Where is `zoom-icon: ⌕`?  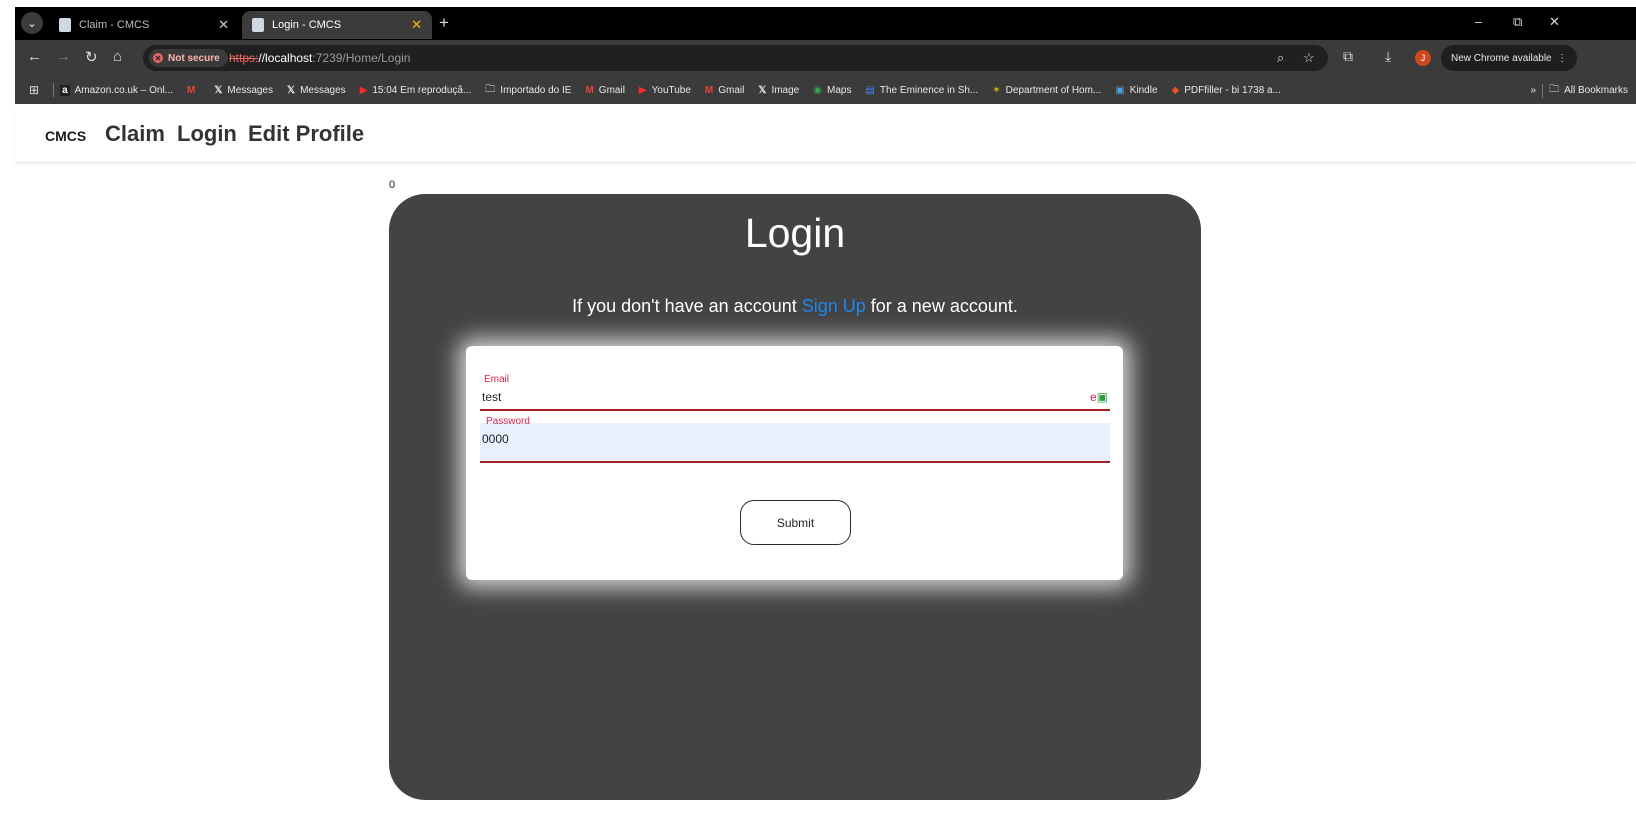 zoom-icon: ⌕ is located at coordinates (1280, 58).